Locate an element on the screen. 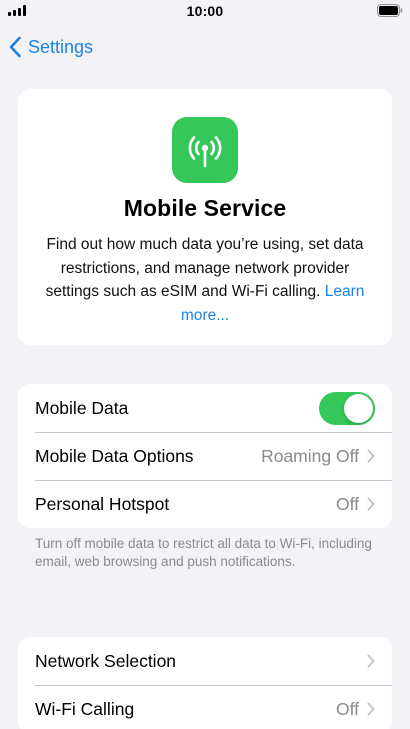  personal-hotspot-label: Personal Hotspot is located at coordinates (102, 503).